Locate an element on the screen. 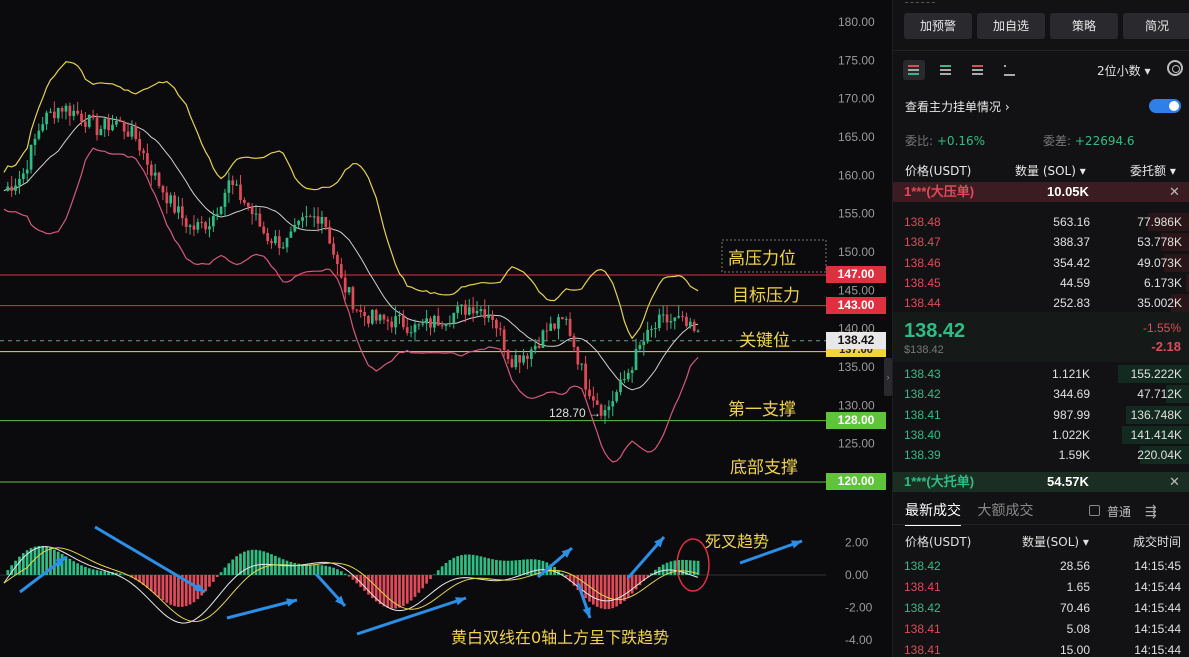 Image resolution: width=1189 pixels, height=657 pixels. y-axis-tick: 170.00 is located at coordinates (856, 99).